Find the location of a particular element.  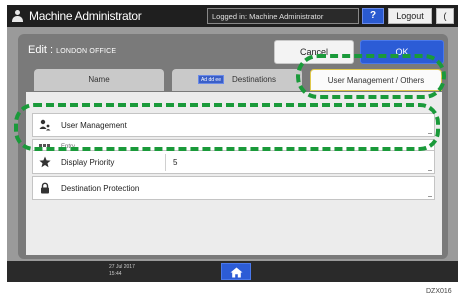

home-icon is located at coordinates (236, 272).